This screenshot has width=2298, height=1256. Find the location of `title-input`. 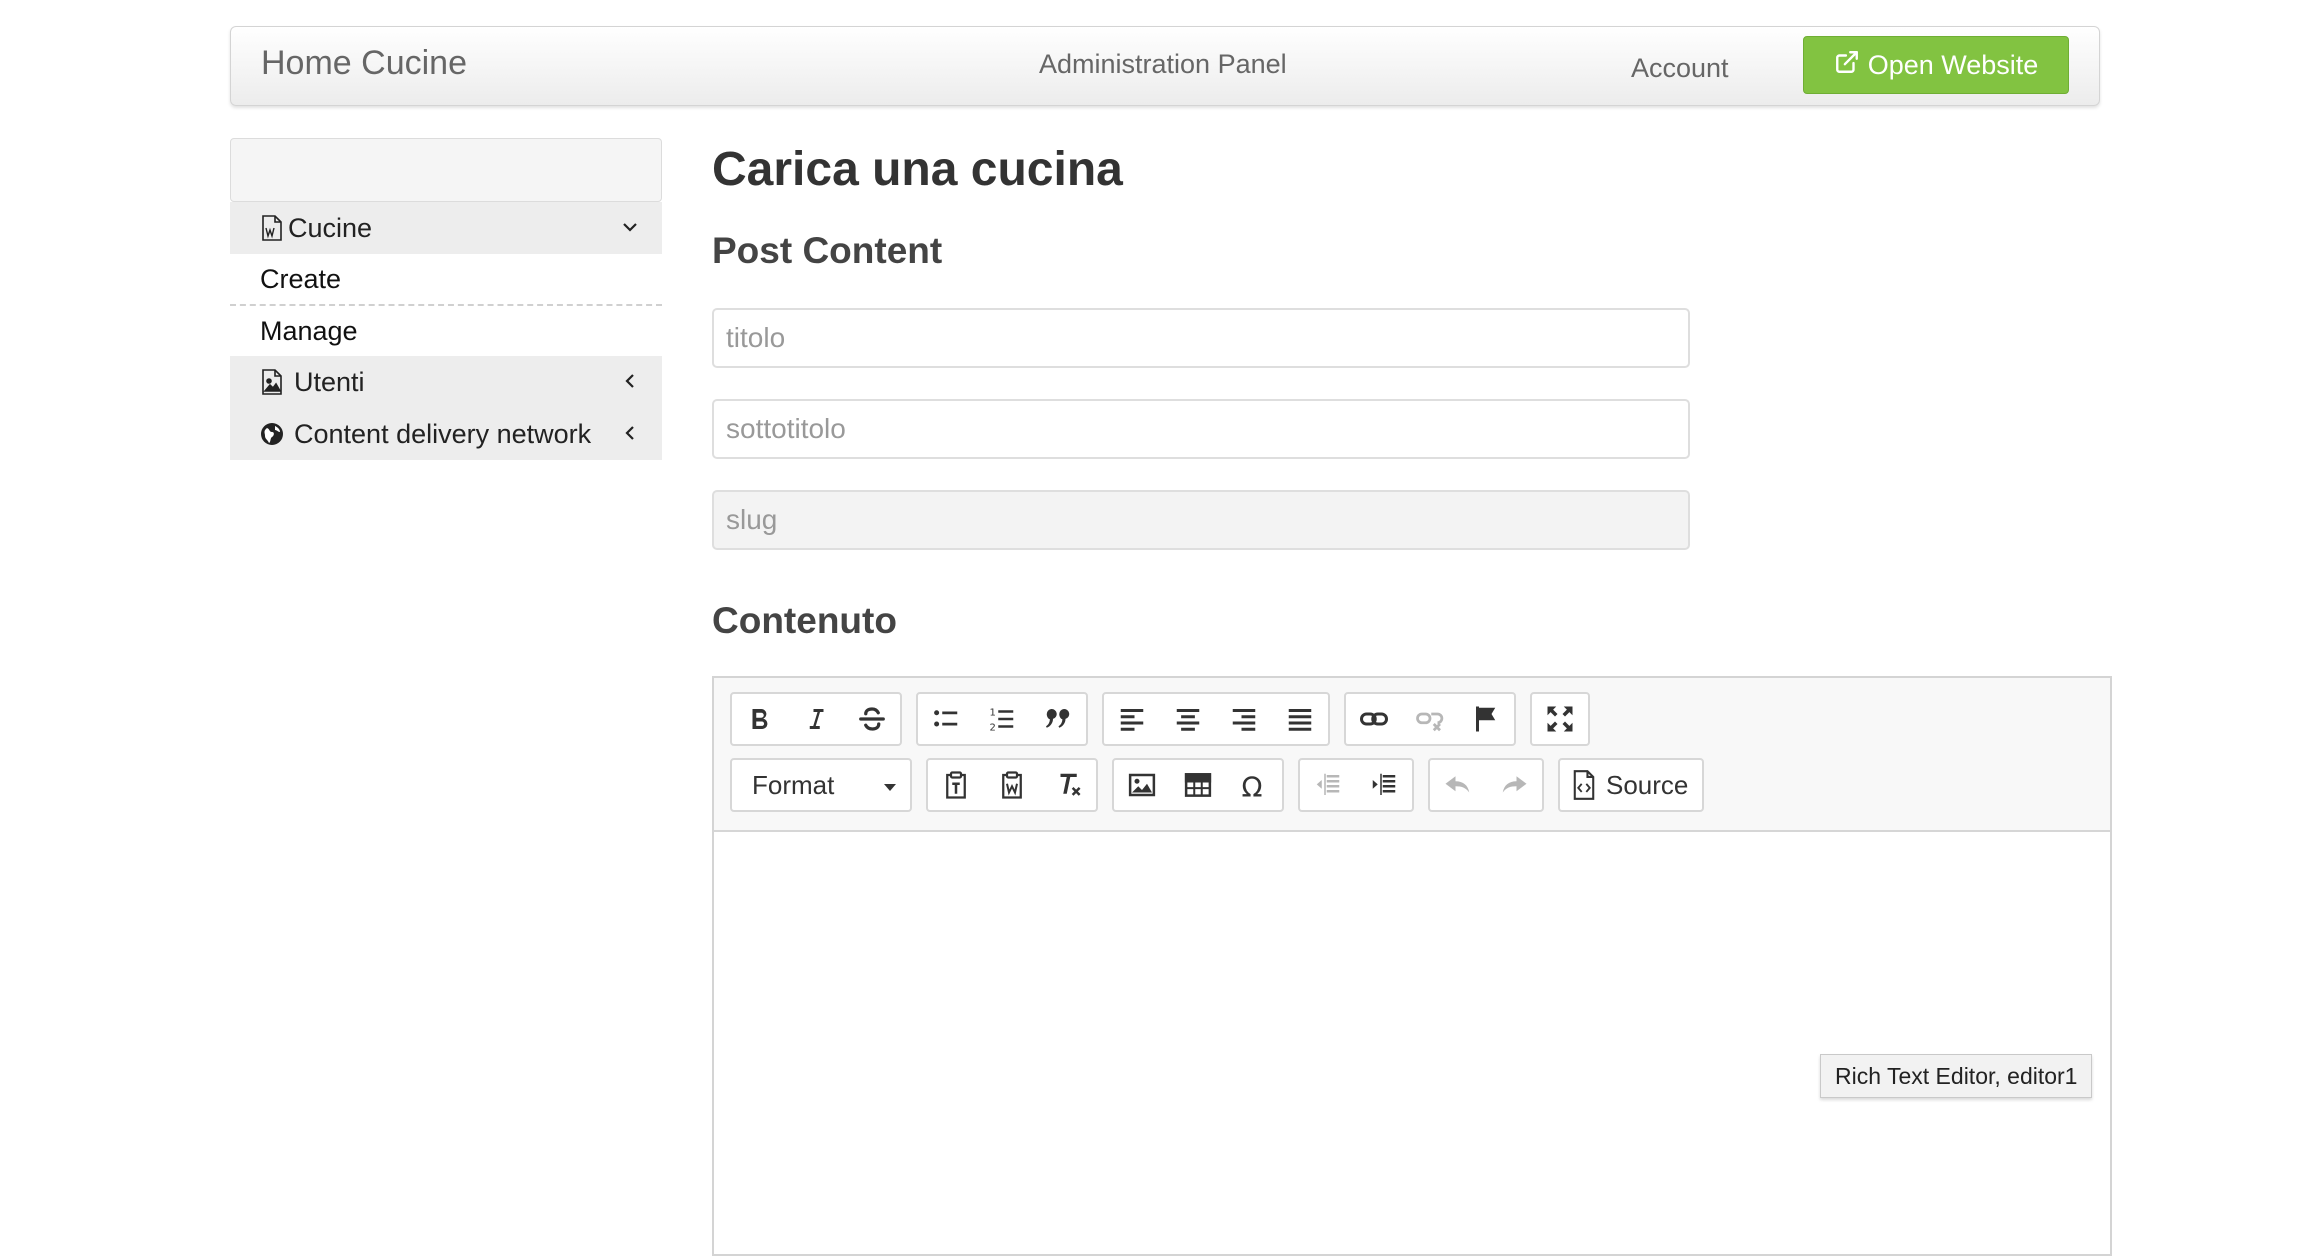

title-input is located at coordinates (1201, 338).